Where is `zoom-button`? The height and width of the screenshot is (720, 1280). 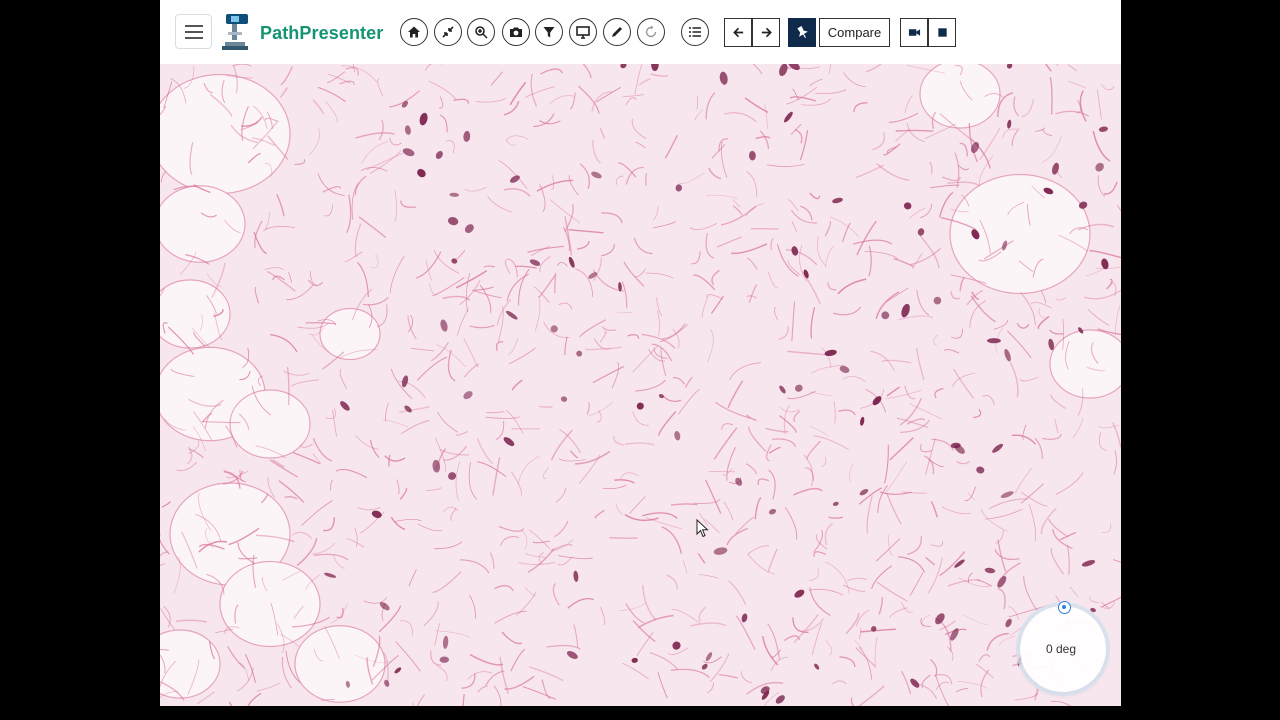 zoom-button is located at coordinates (481, 32).